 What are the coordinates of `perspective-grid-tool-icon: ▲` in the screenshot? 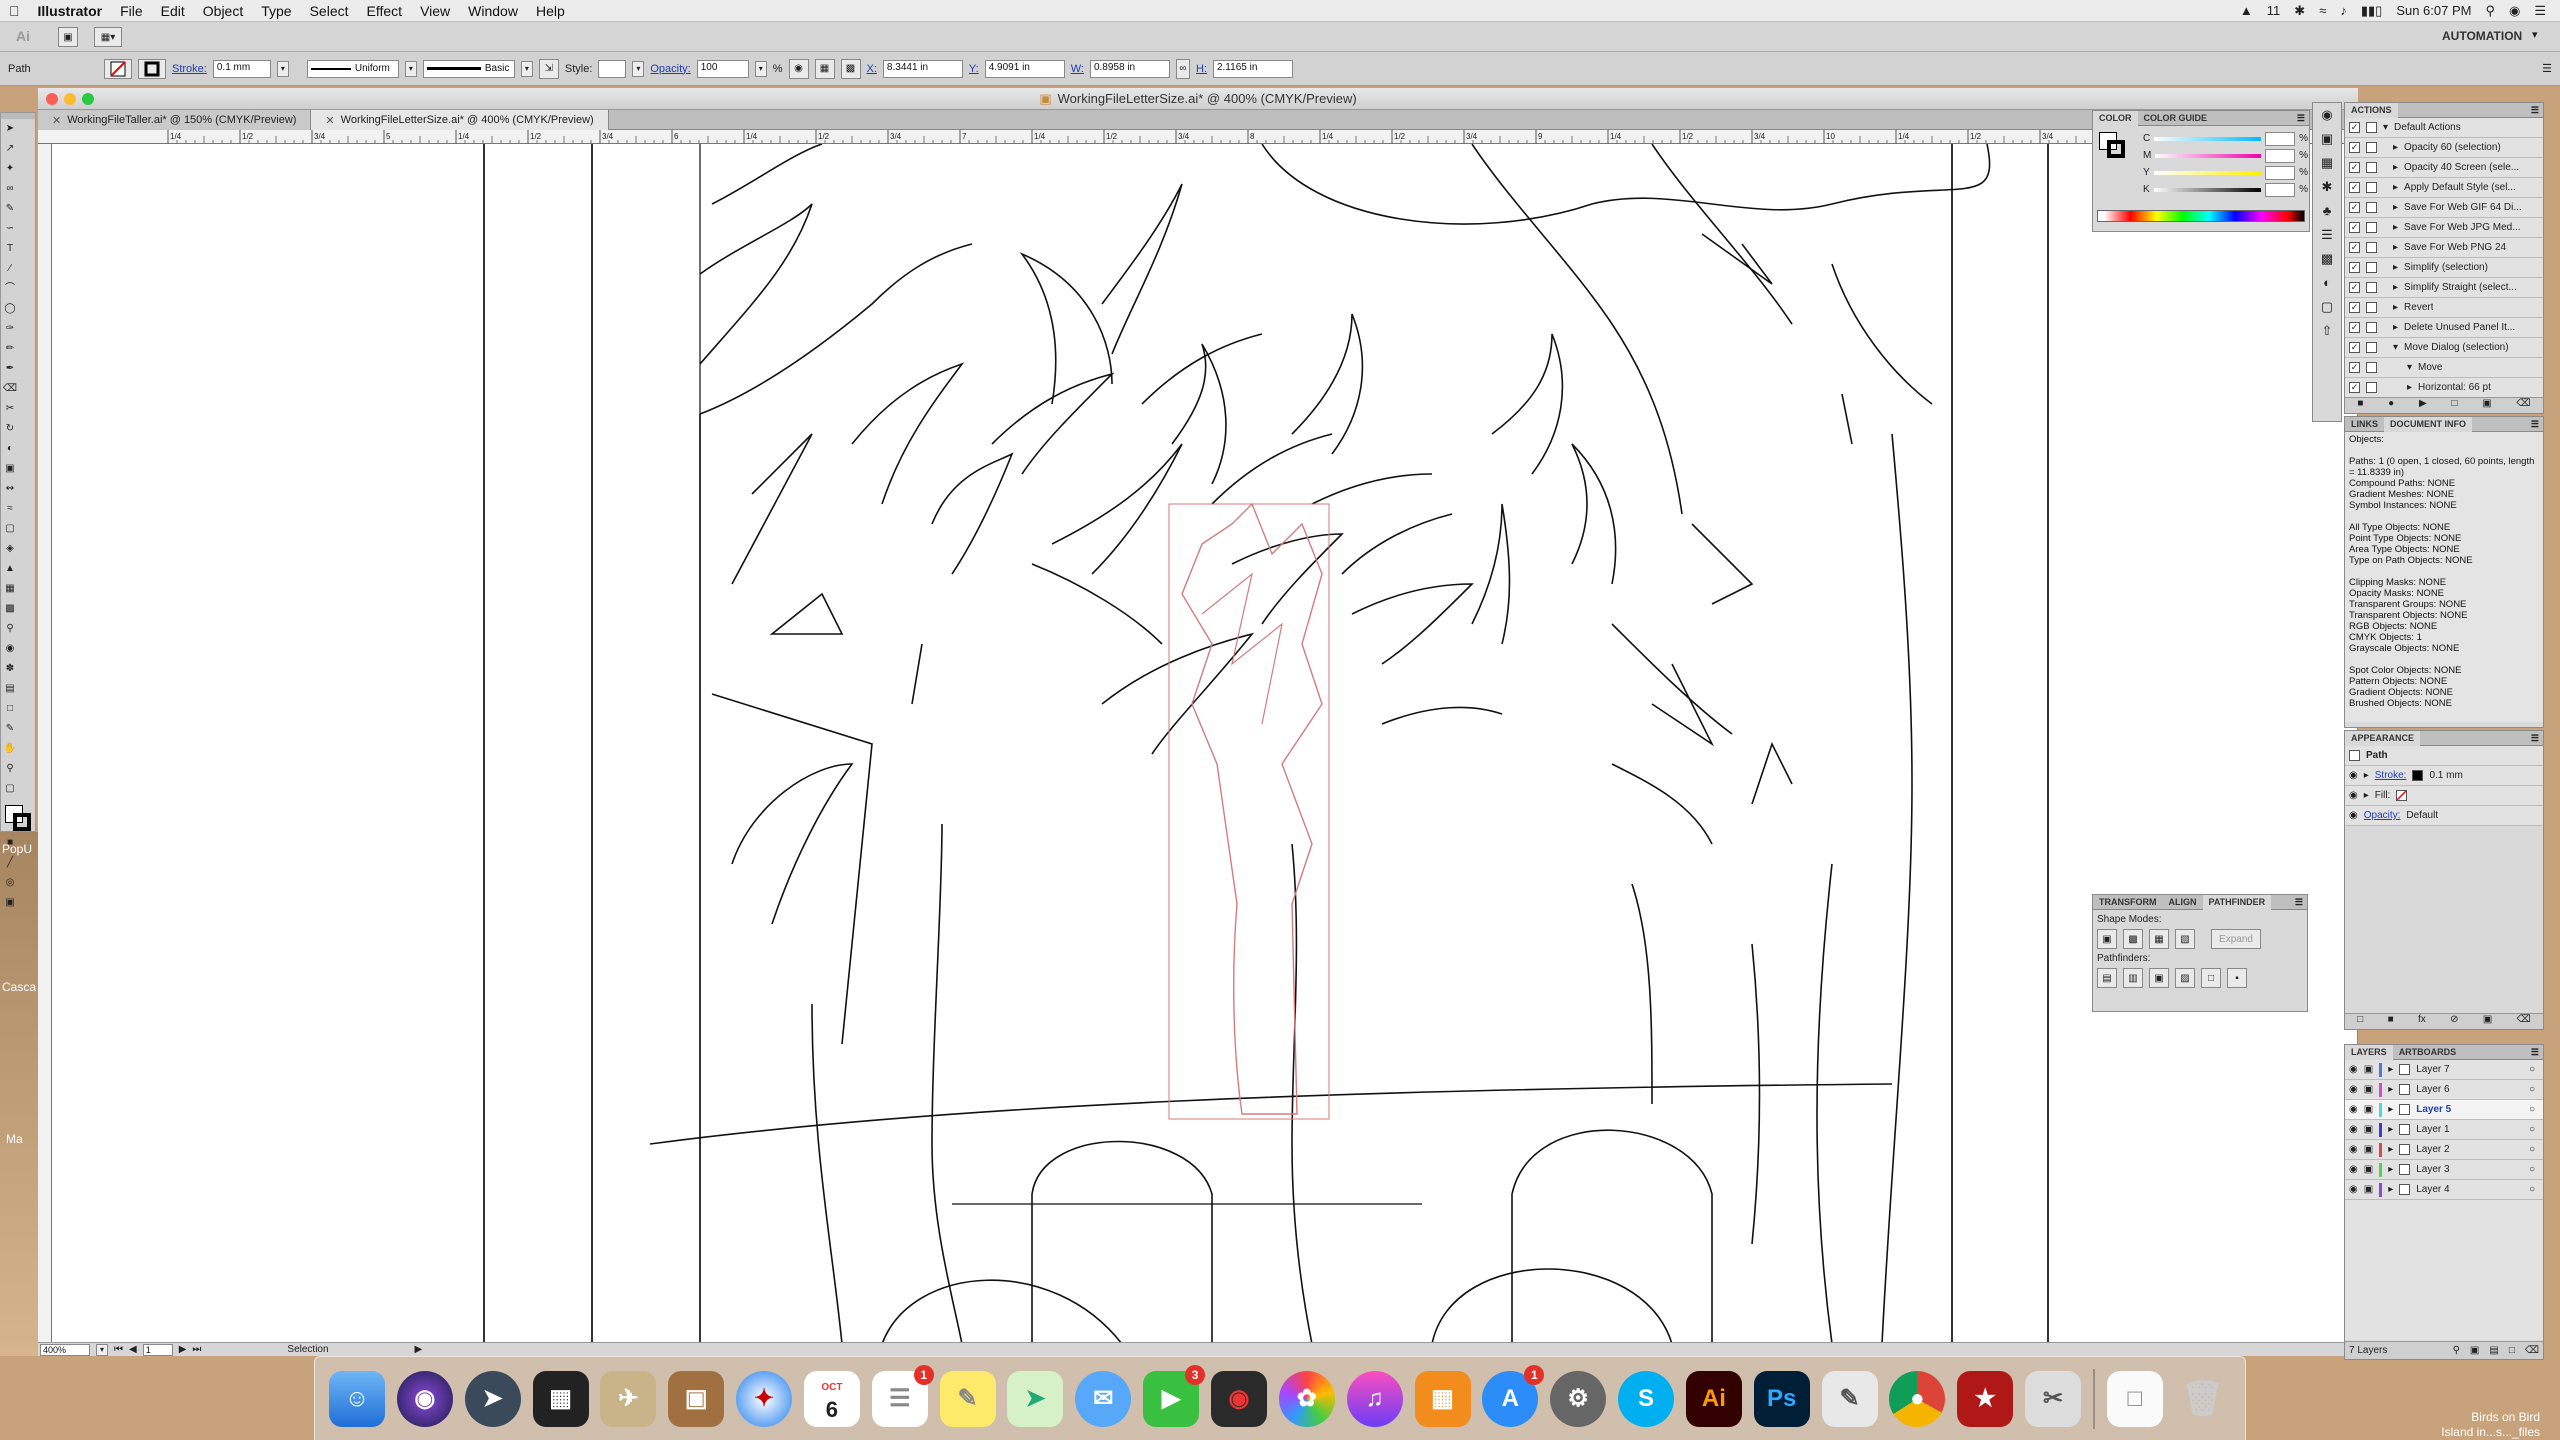 It's located at (10, 569).